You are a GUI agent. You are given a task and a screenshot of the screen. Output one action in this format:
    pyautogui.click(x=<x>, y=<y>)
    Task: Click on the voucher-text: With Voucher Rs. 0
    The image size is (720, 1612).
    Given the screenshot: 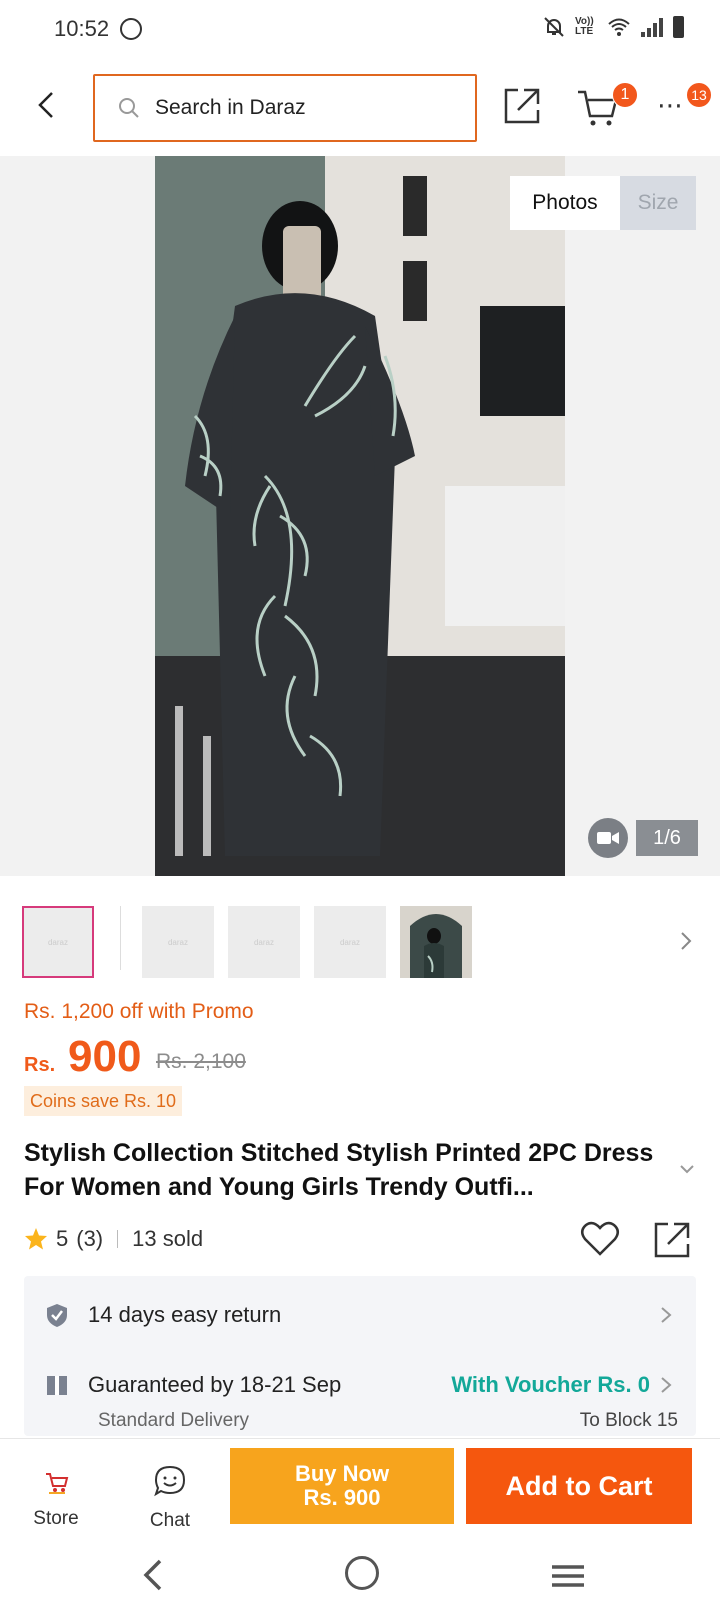 What is the action you would take?
    pyautogui.click(x=550, y=1384)
    